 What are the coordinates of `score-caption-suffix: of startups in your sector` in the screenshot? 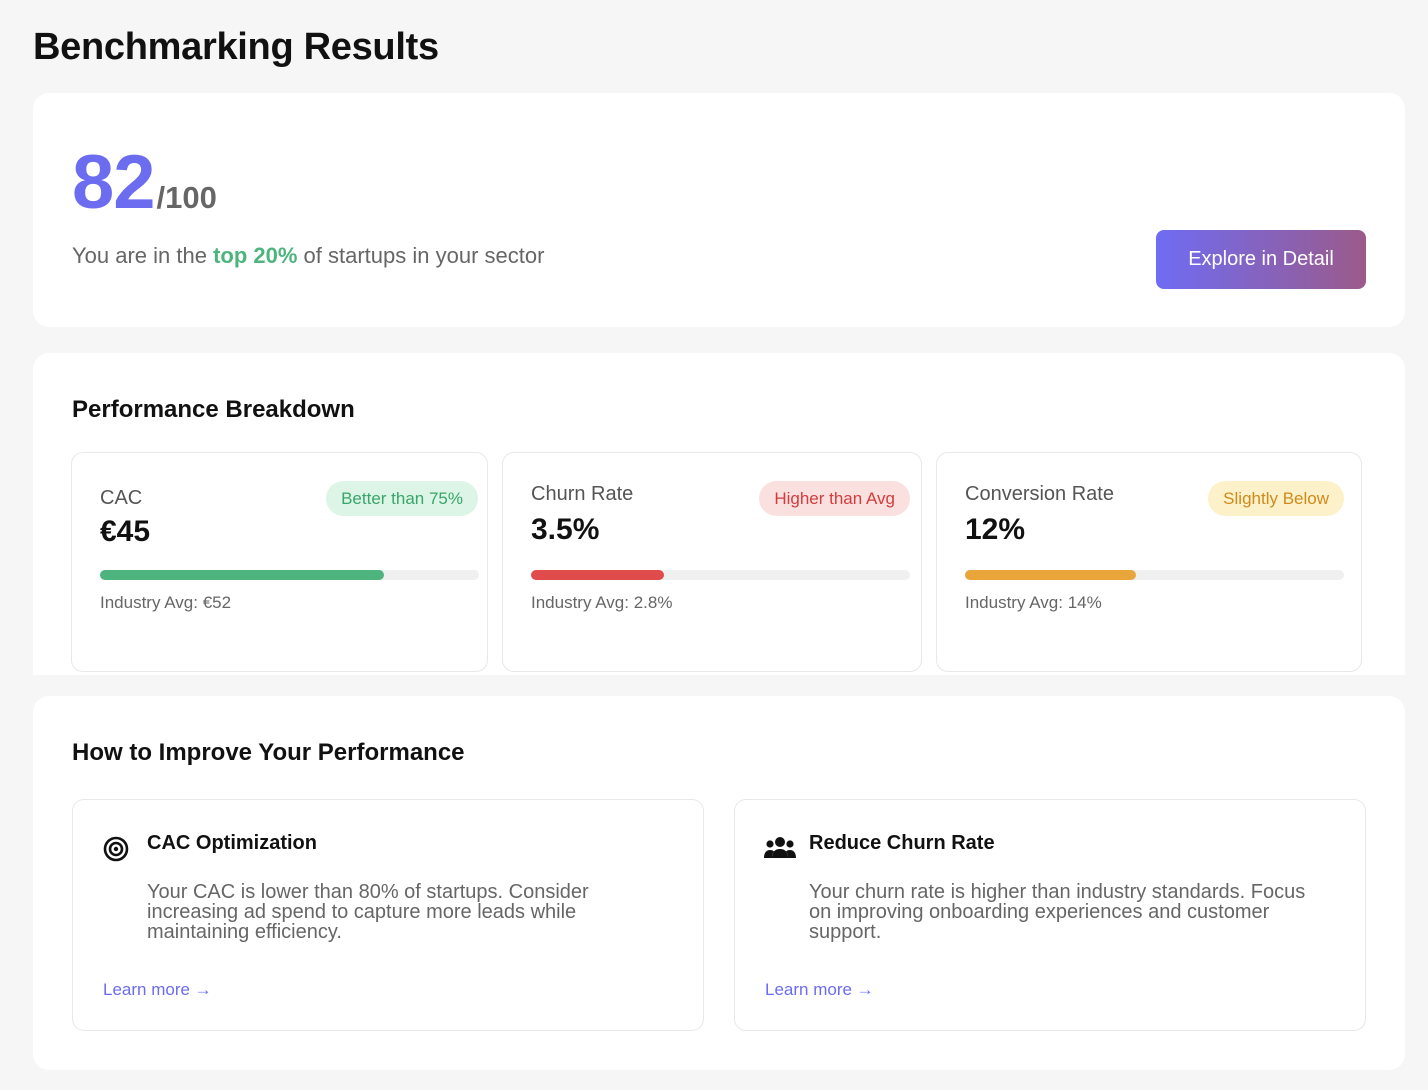 It's located at (421, 255).